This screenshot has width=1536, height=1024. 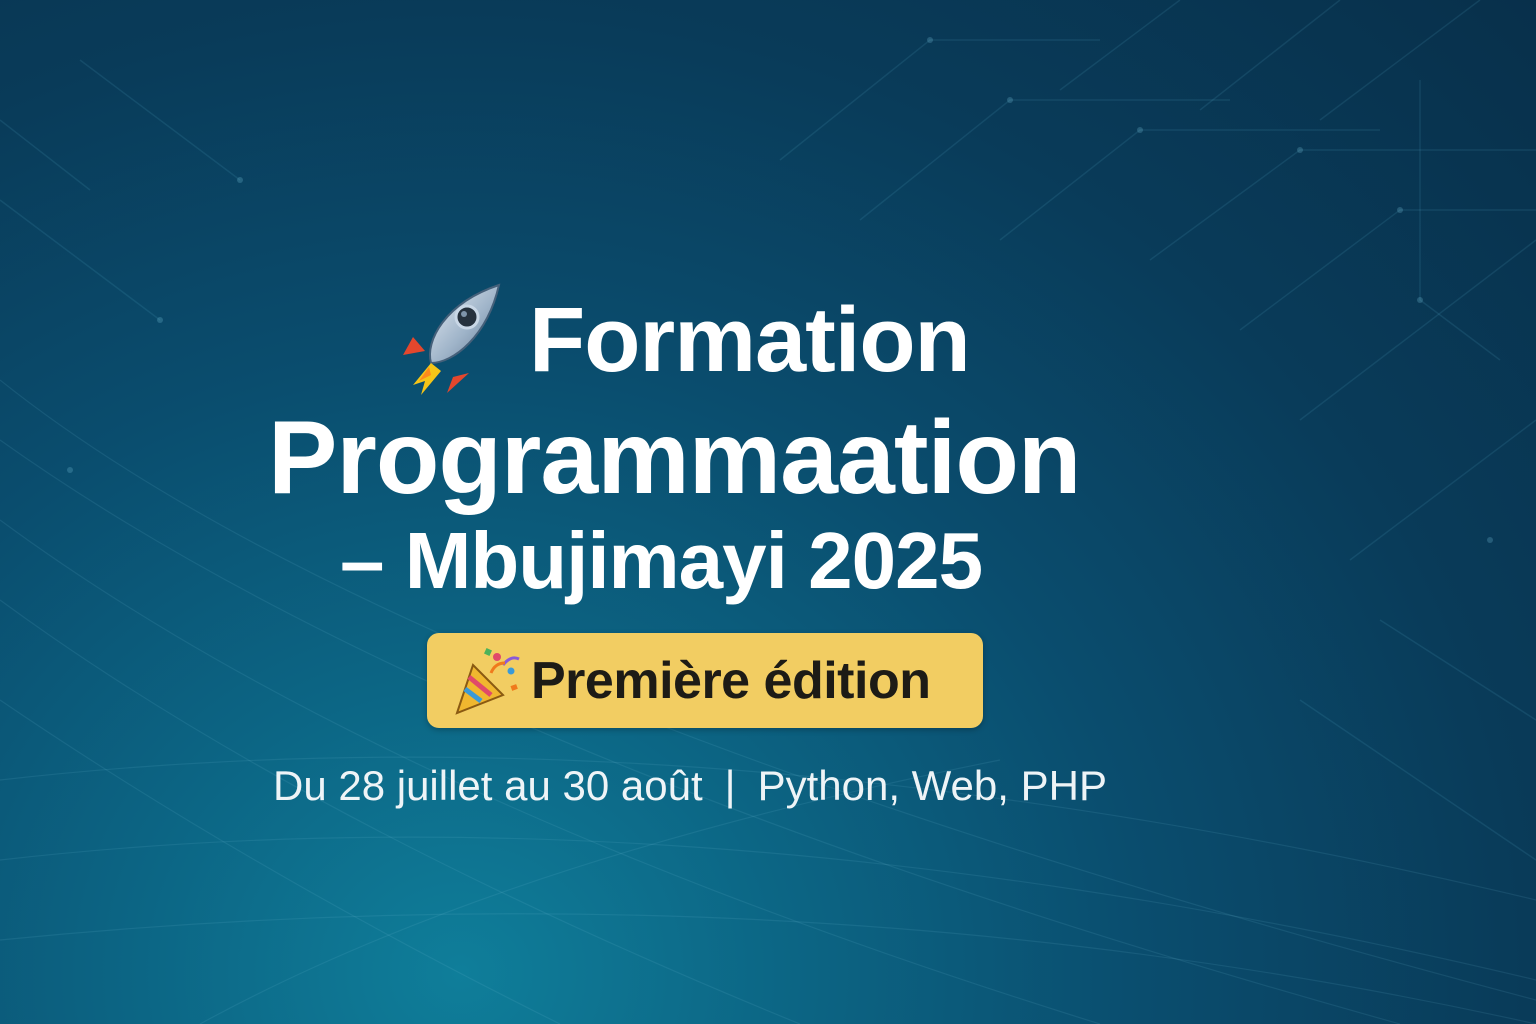 I want to click on title-line-2: Programmaation, so click(x=674, y=458).